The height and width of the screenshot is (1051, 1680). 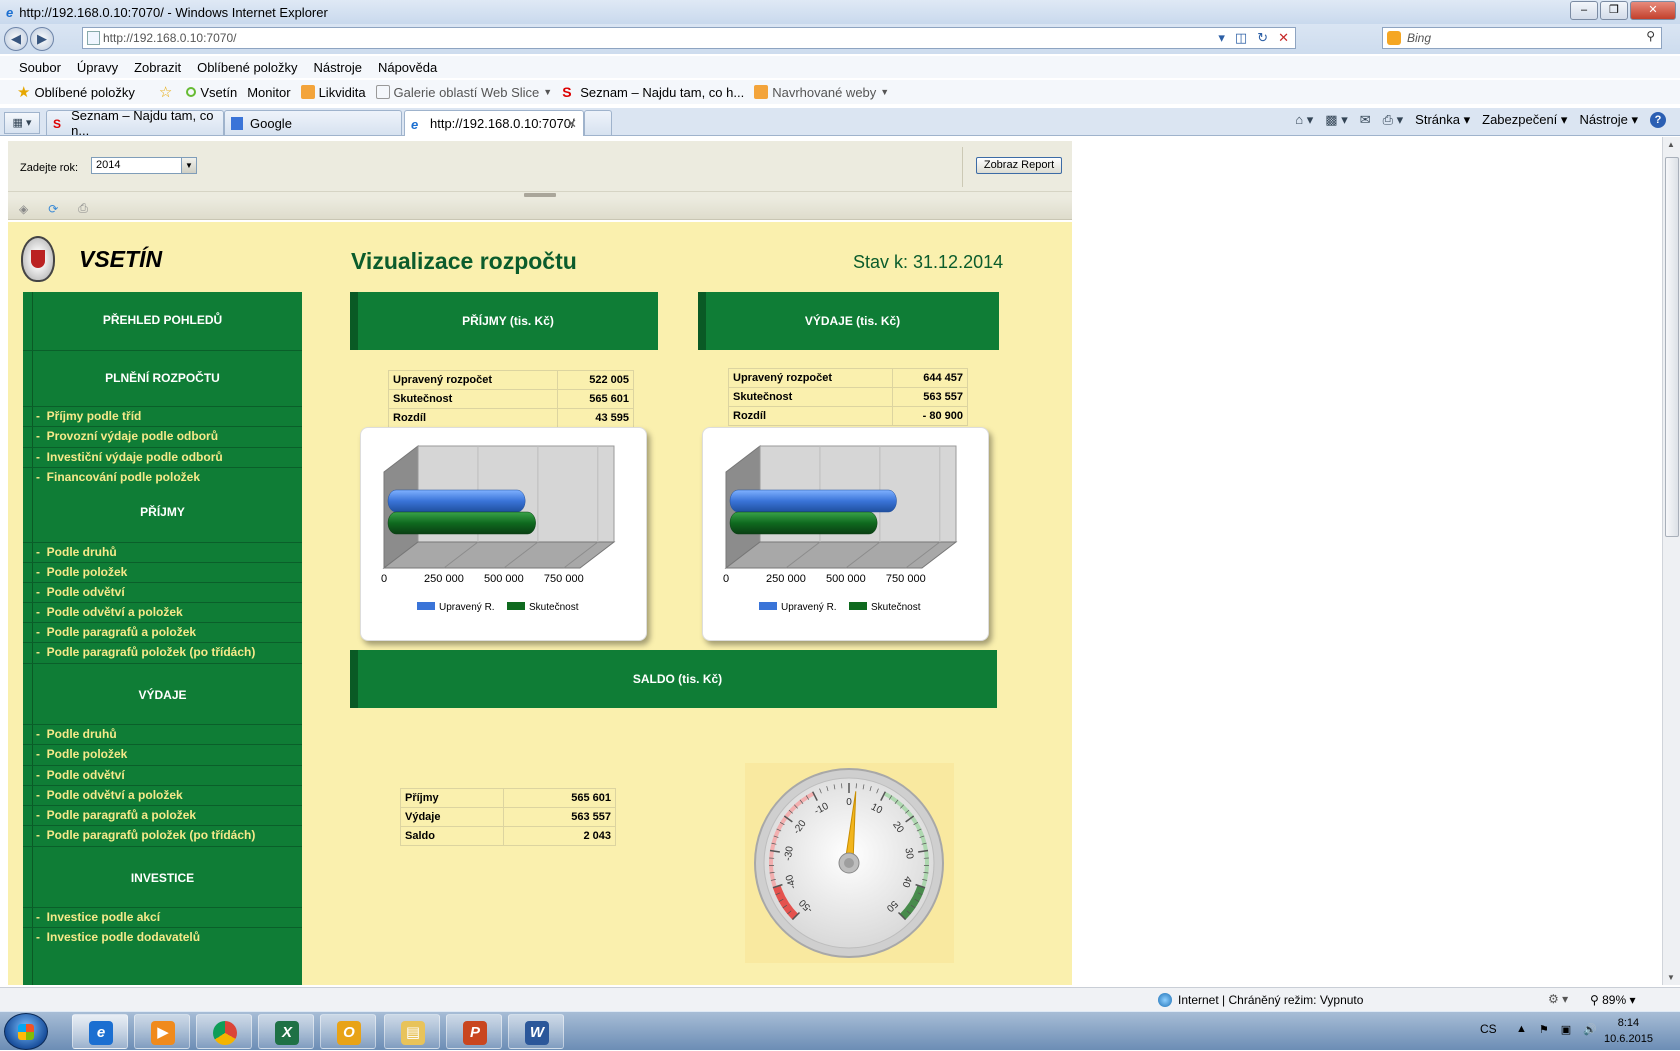 I want to click on menu-file: Soubor, so click(x=40, y=67).